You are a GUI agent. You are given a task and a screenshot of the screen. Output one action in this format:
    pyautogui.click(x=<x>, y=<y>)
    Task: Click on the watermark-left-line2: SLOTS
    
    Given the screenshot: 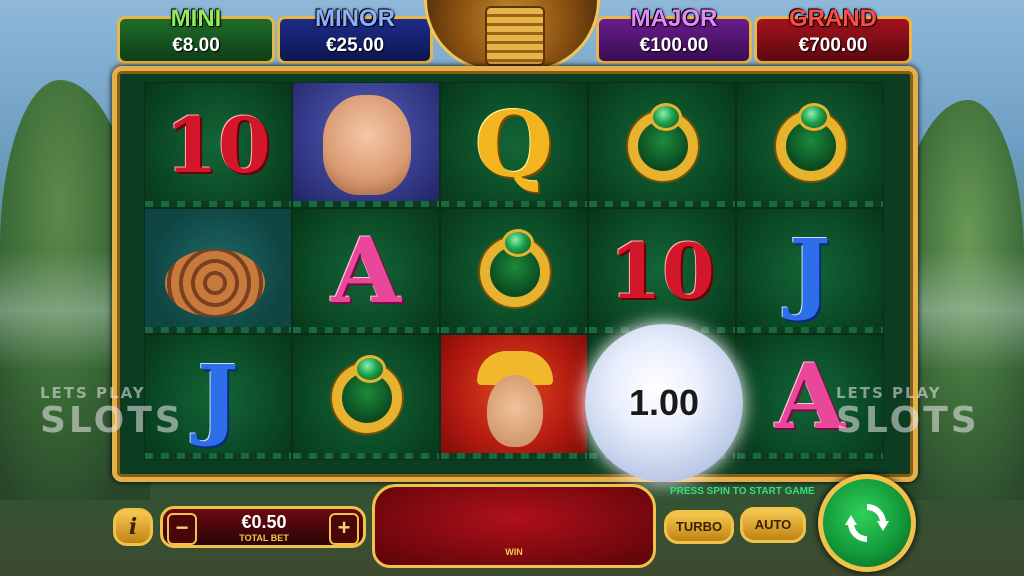 What is the action you would take?
    pyautogui.click(x=112, y=420)
    